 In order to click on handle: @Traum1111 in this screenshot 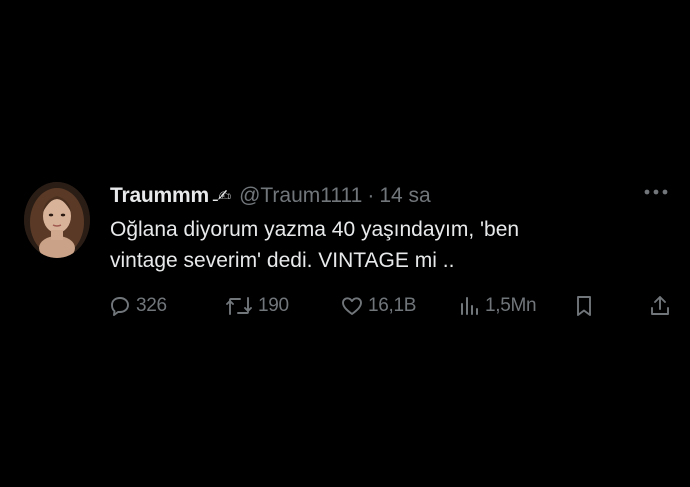, I will do `click(300, 196)`.